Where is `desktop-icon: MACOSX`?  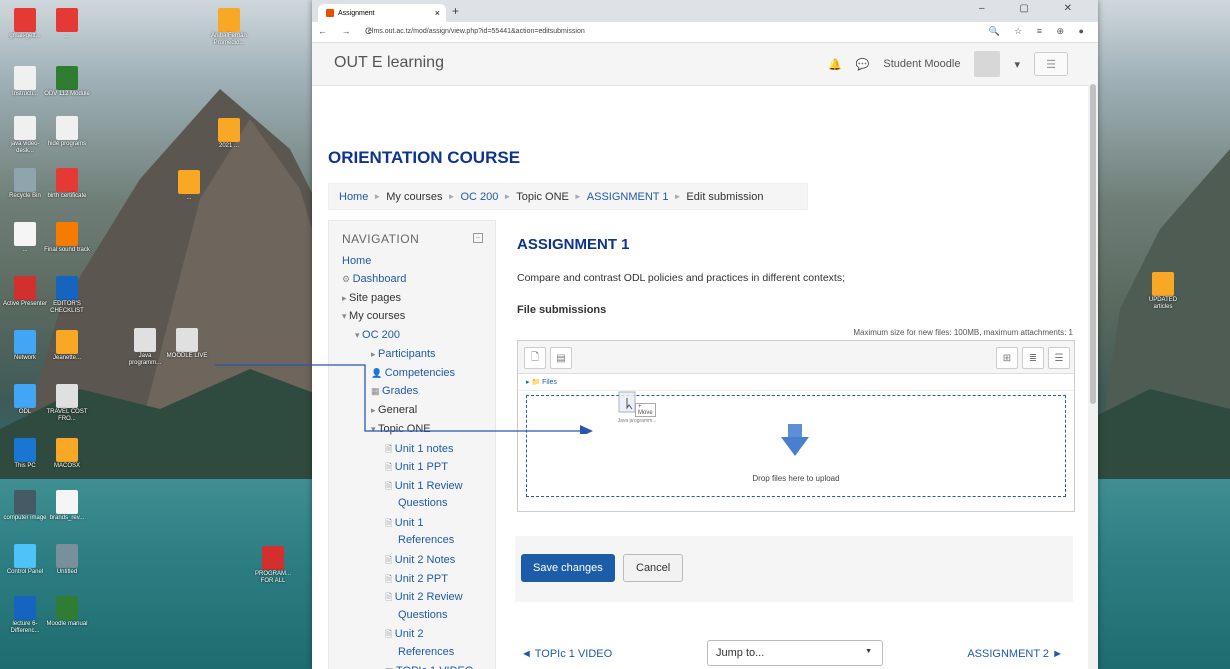
desktop-icon: MACOSX is located at coordinates (67, 454).